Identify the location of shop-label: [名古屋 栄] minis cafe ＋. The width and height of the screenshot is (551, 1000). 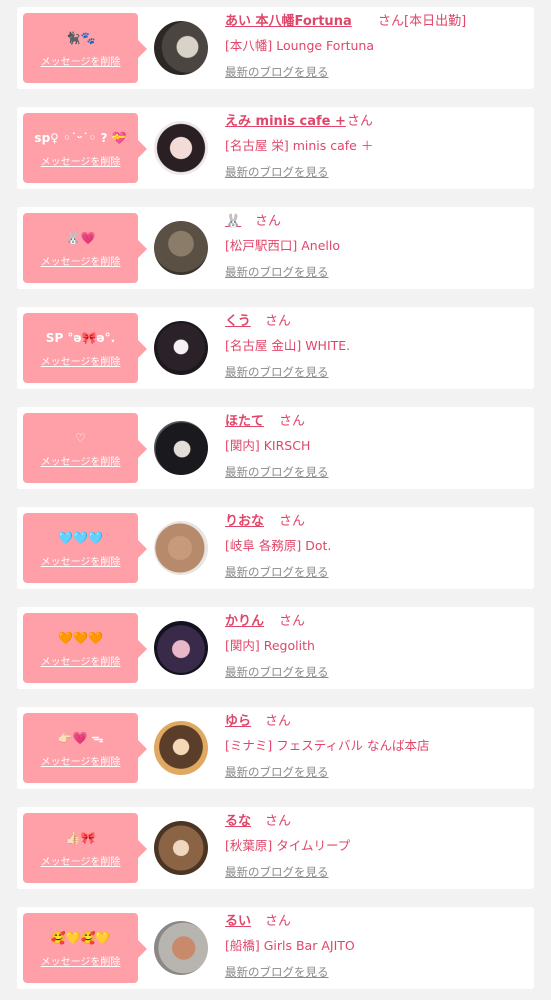
(299, 145).